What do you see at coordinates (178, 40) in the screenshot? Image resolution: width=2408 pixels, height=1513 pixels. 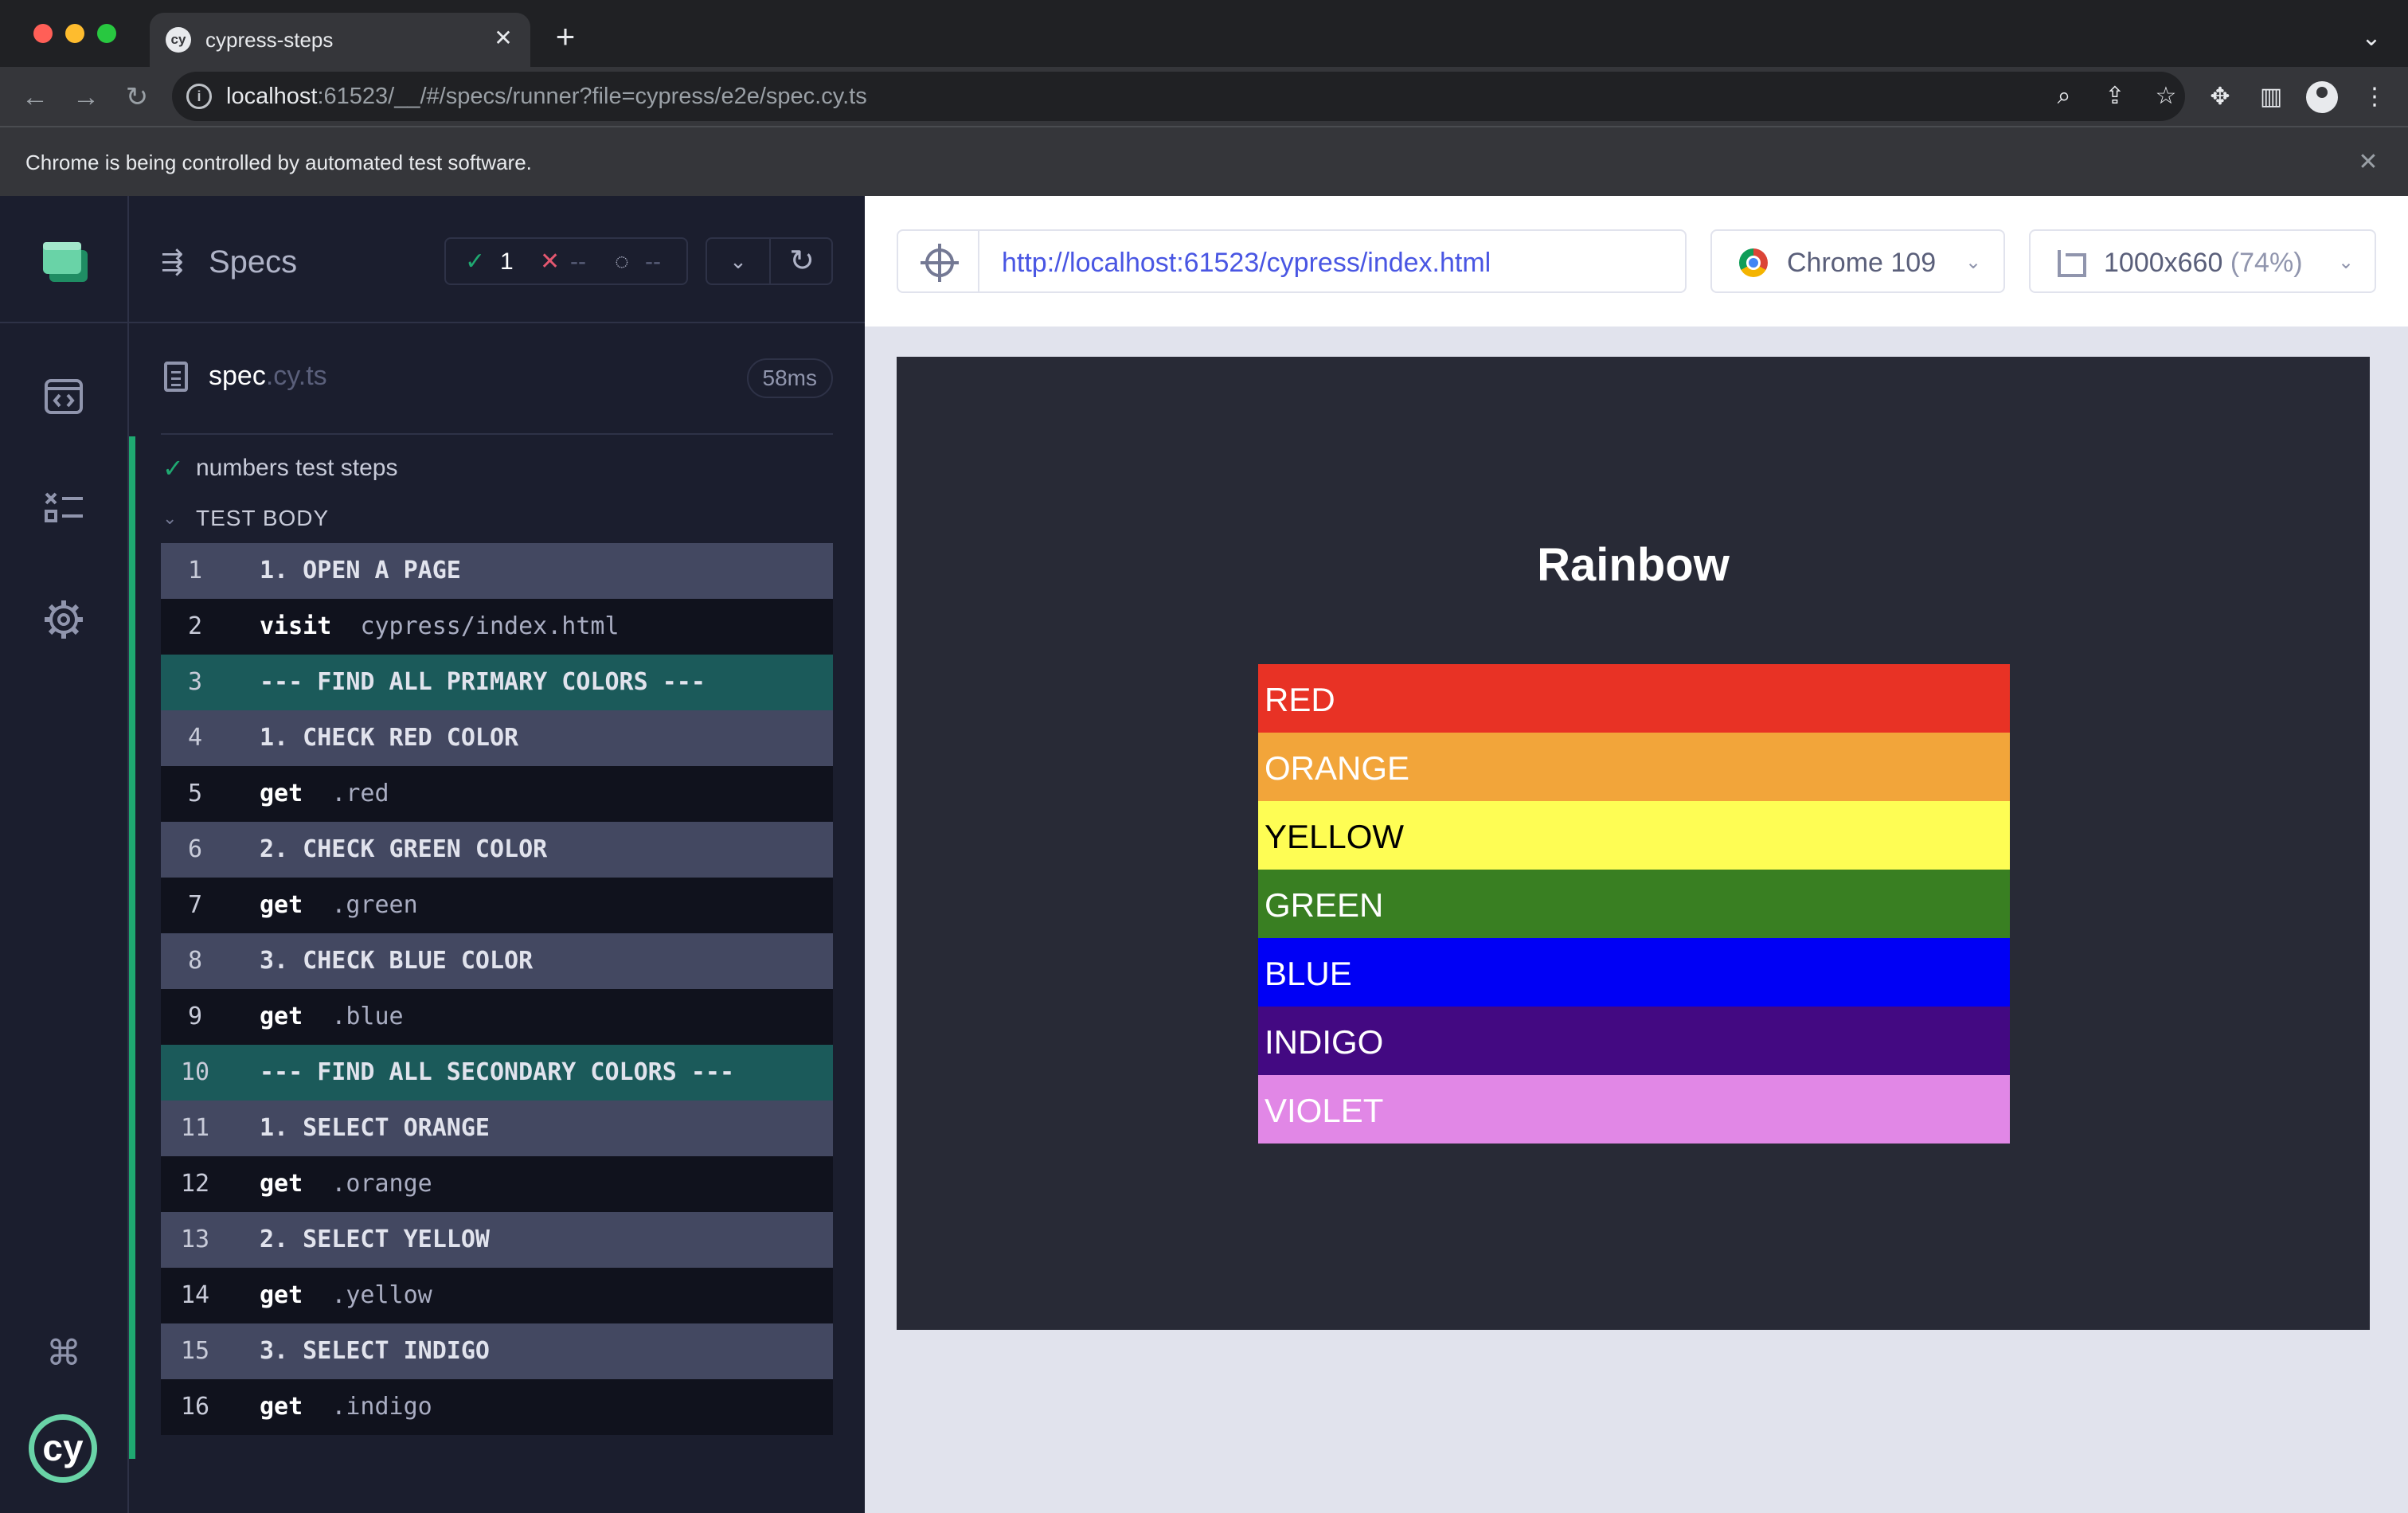 I see `tab-favicon-icon: cy` at bounding box center [178, 40].